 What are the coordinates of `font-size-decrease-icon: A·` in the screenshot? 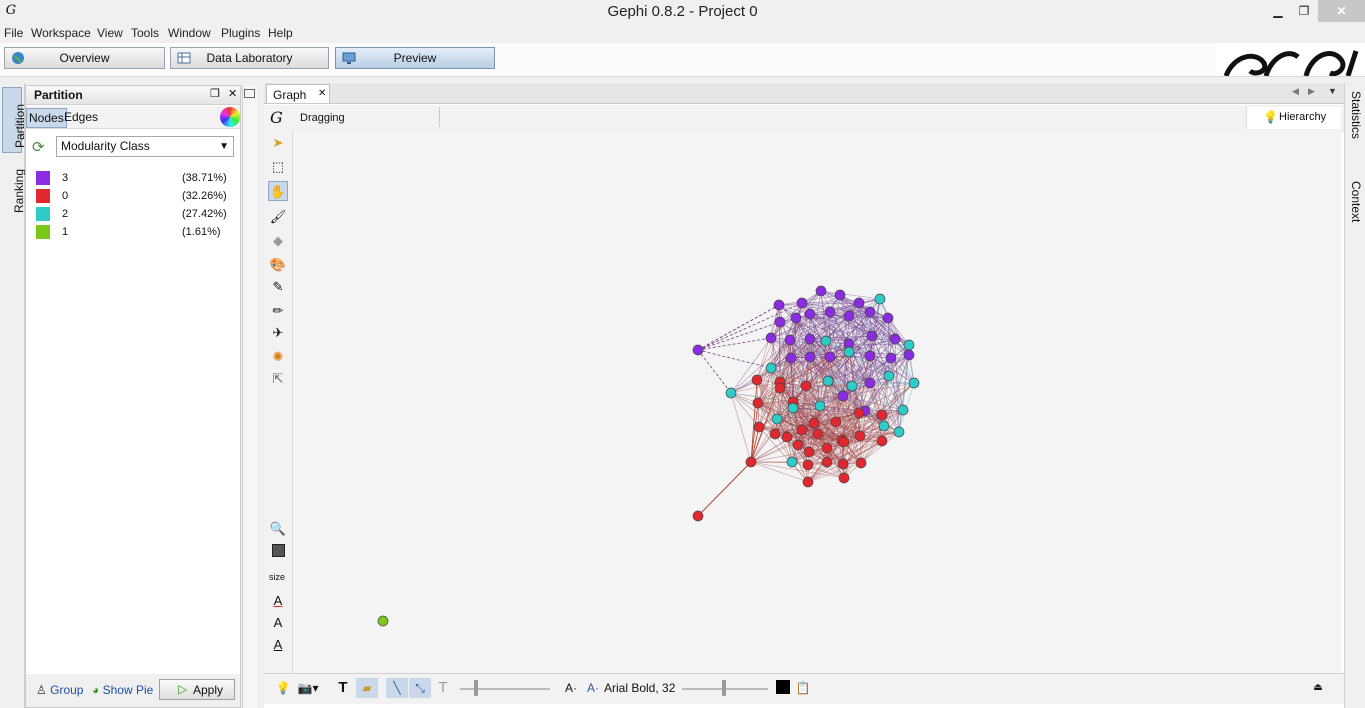 It's located at (571, 688).